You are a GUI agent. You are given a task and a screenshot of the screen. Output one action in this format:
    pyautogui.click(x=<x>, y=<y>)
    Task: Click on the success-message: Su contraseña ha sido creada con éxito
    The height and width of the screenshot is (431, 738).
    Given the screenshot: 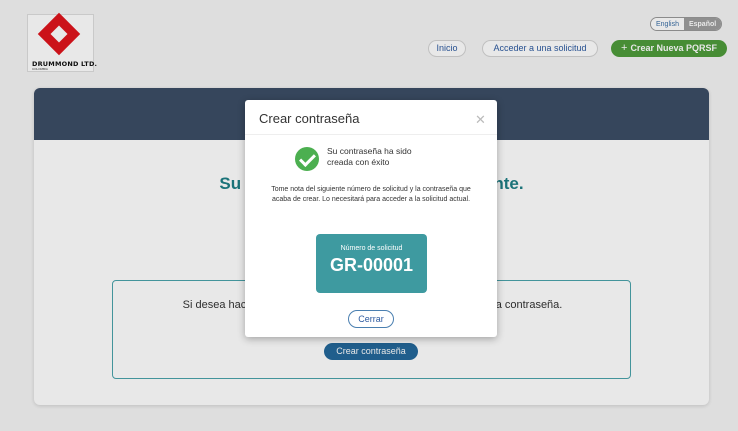 What is the action you would take?
    pyautogui.click(x=369, y=156)
    